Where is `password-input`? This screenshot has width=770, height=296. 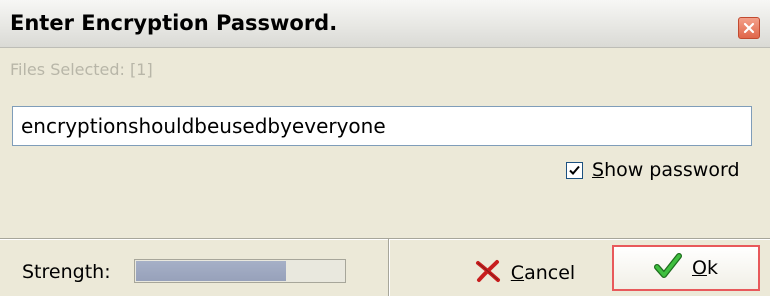
password-input is located at coordinates (382, 126).